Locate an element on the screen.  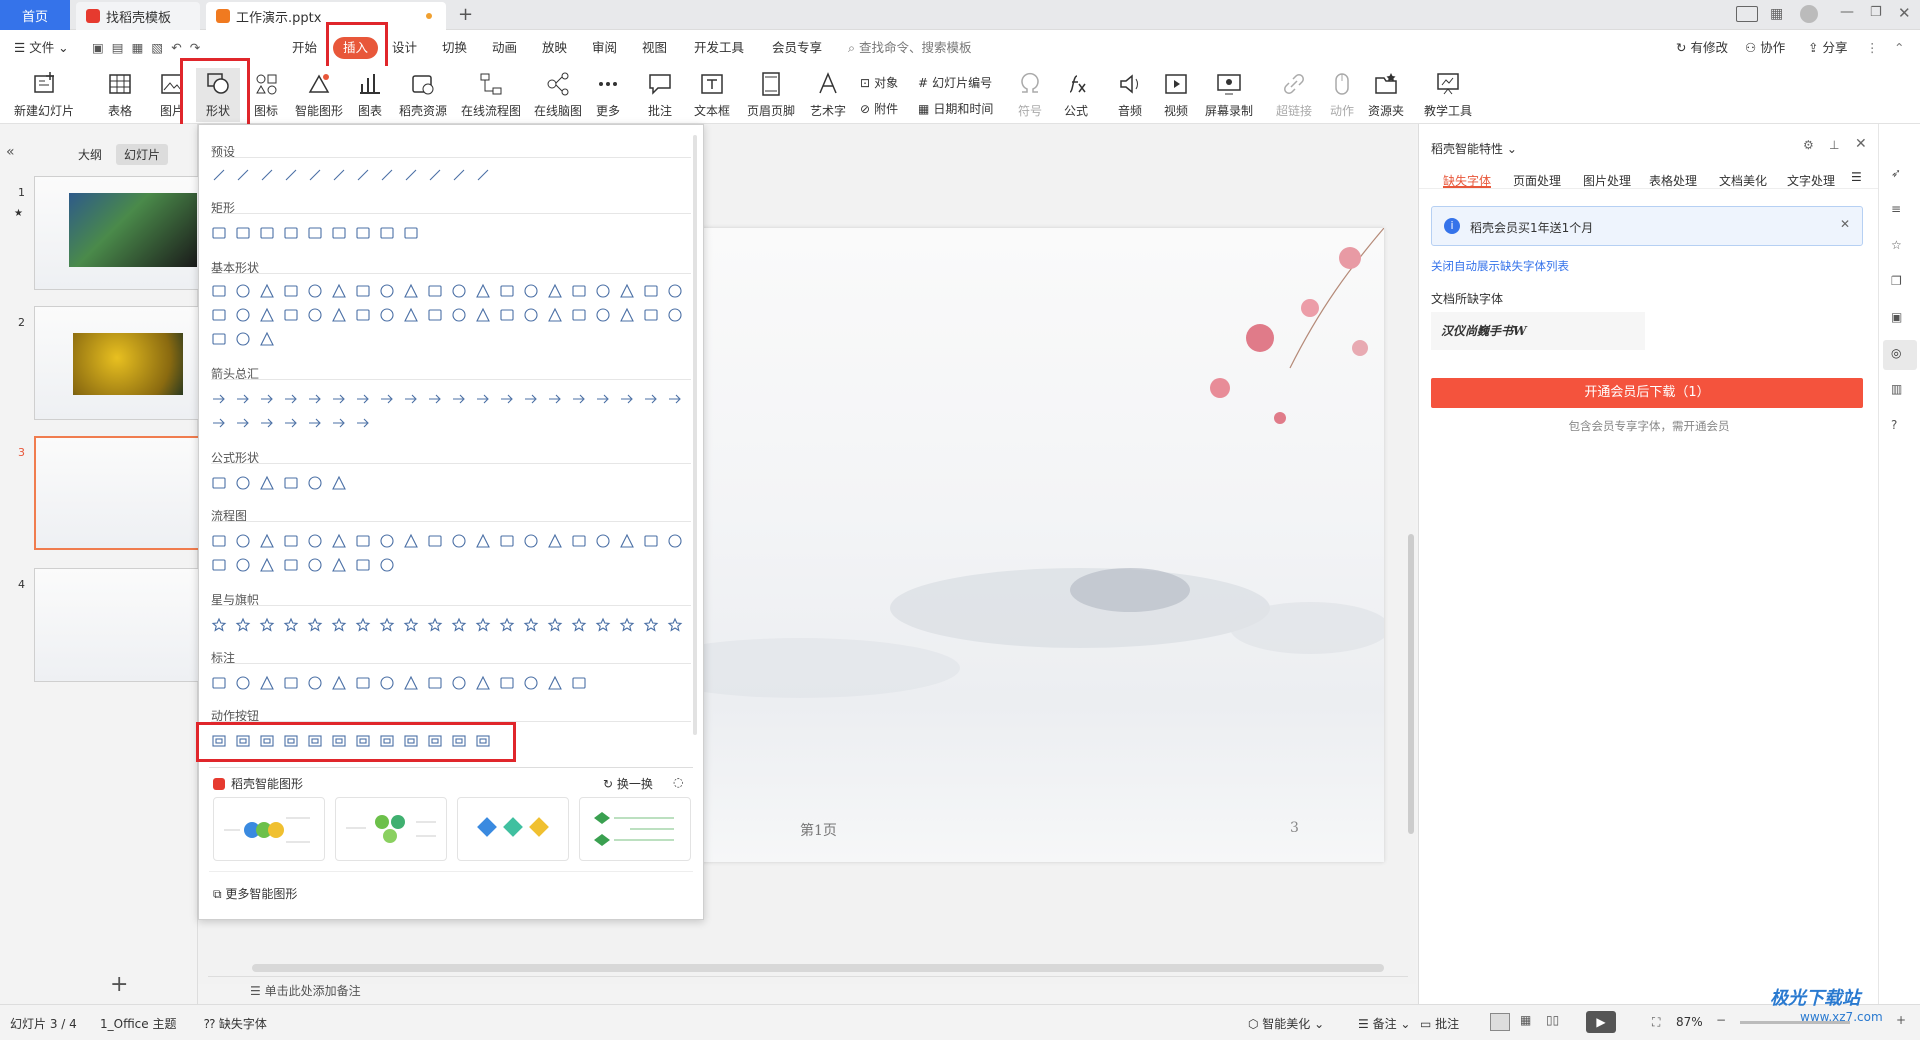
avatar is located at coordinates (1809, 14).